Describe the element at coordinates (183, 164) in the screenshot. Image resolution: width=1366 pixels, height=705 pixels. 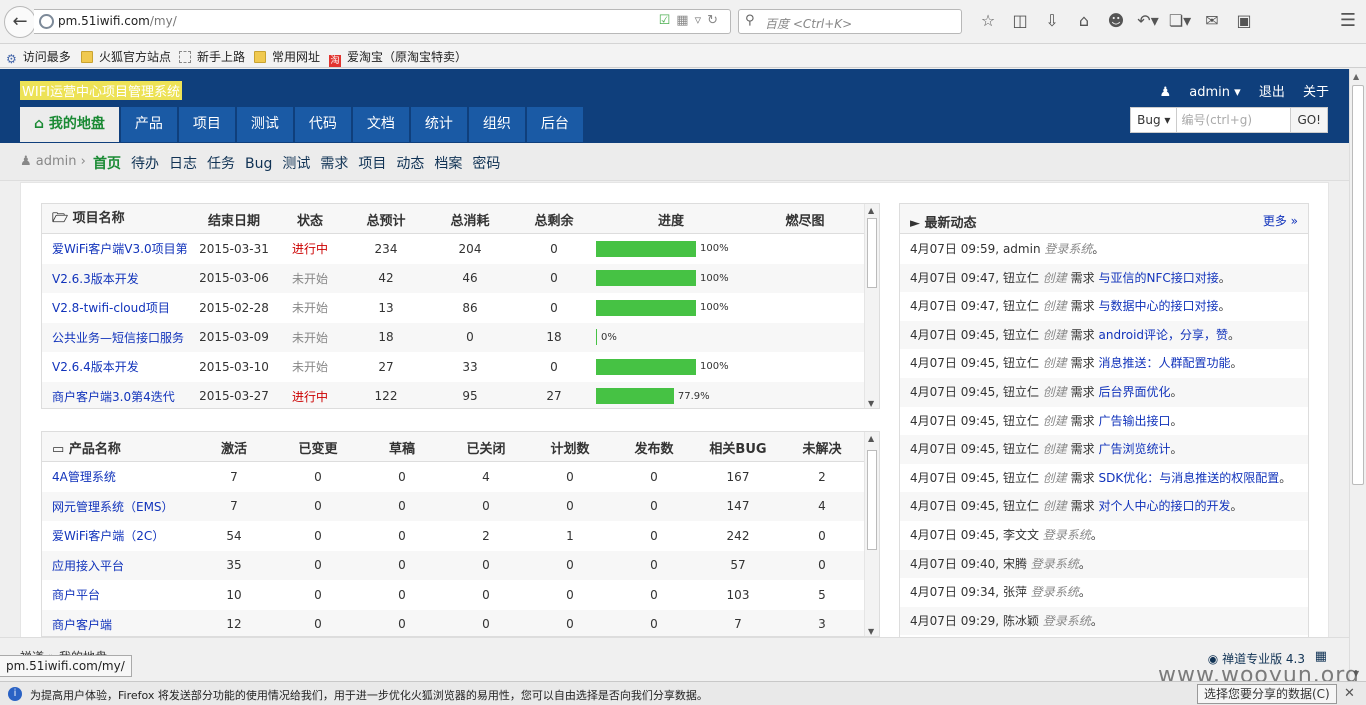
I see `subnav-log: 日志` at that location.